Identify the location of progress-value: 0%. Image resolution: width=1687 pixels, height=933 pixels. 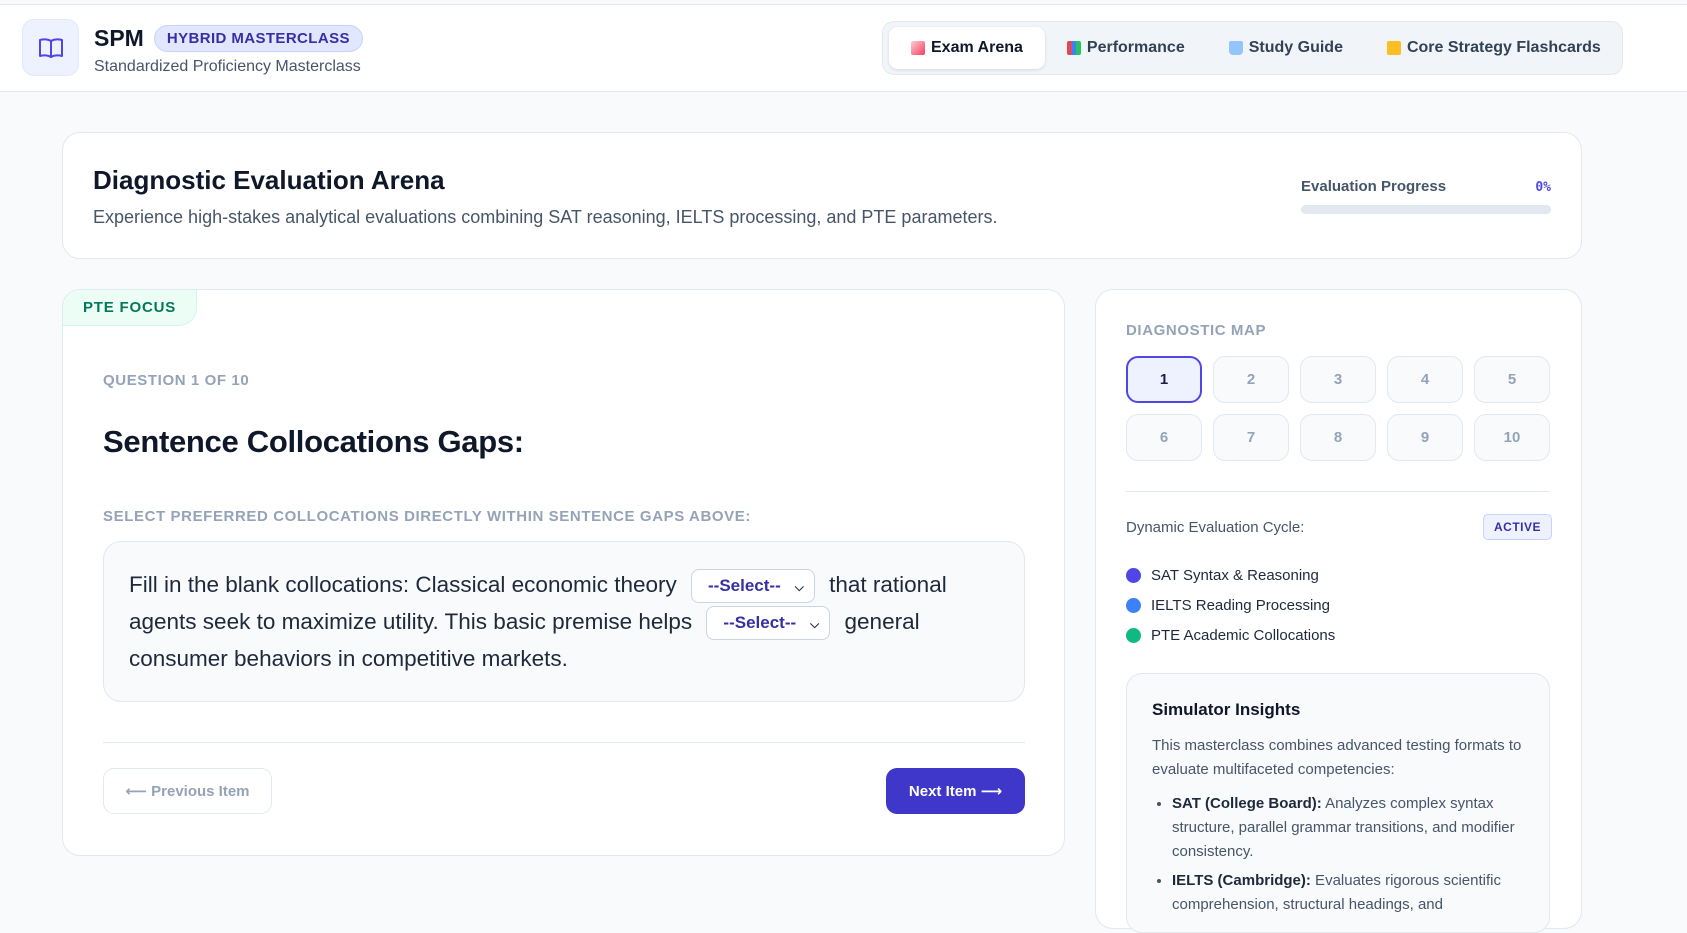
(1543, 187).